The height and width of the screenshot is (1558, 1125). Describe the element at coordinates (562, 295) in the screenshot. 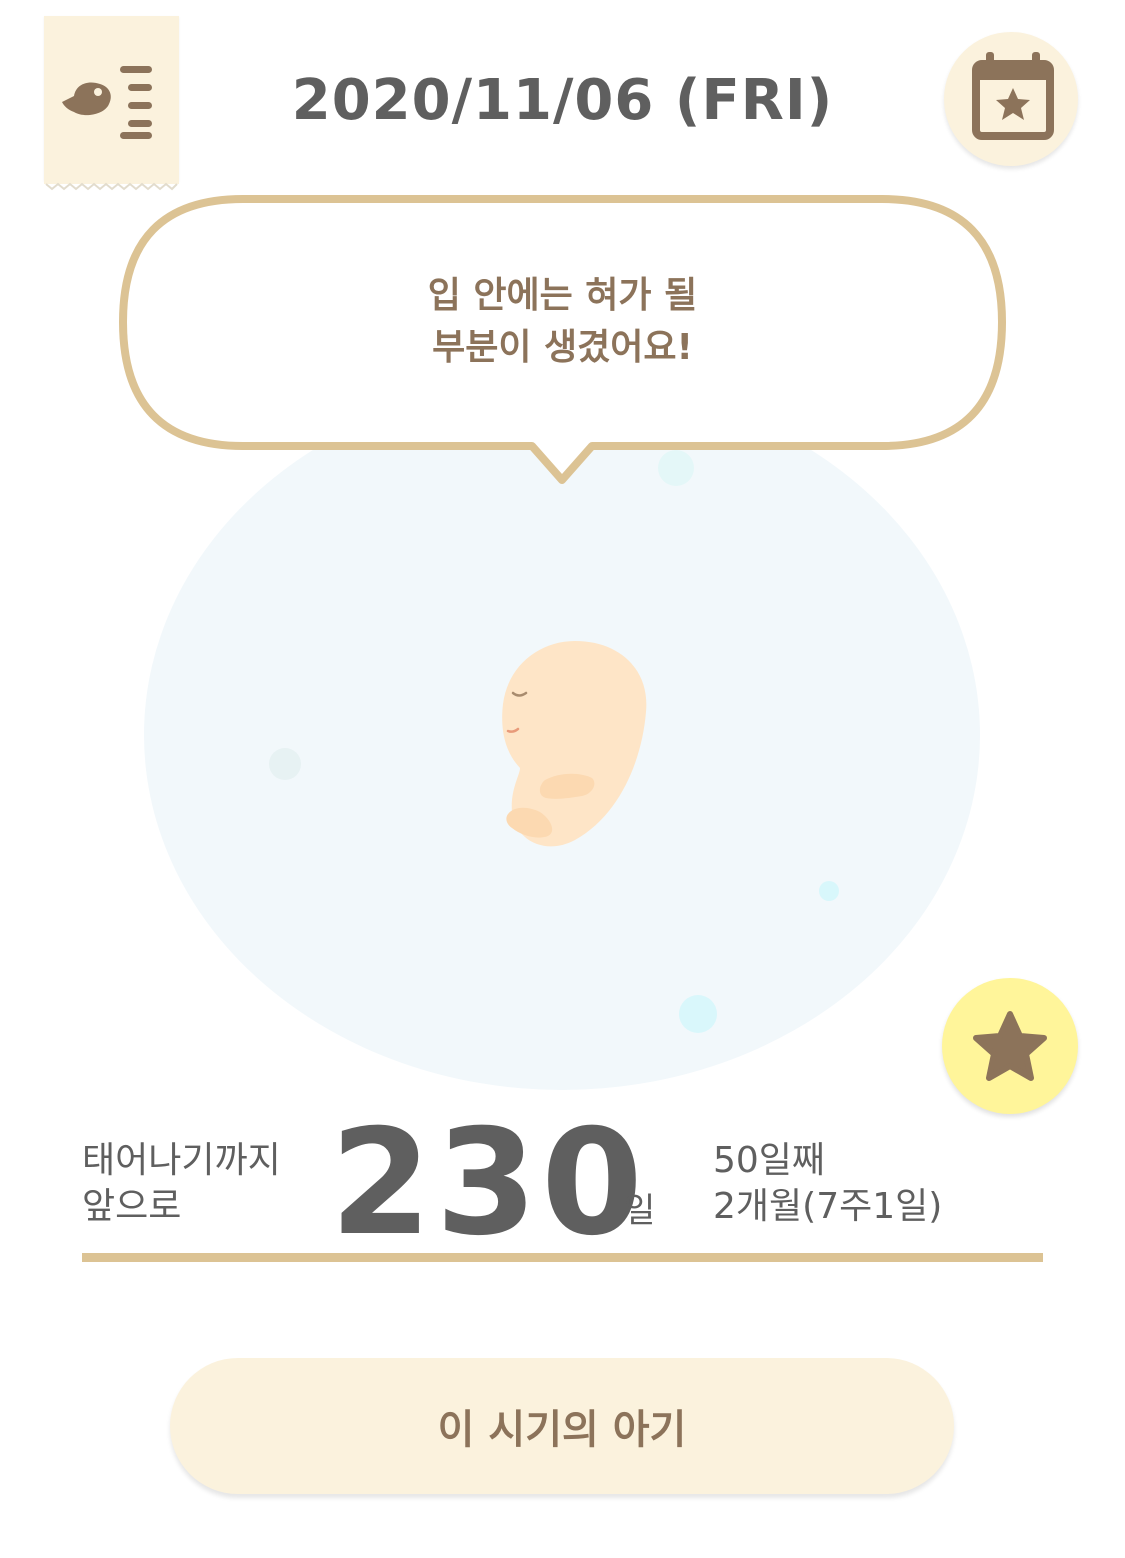

I see `bubble-line-1: 입 안에는 혀가 될` at that location.